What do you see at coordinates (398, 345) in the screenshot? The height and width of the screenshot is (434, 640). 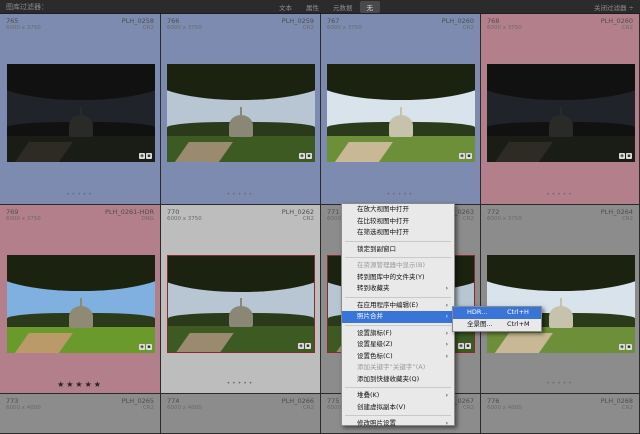 I see `context-menu-item: 设置星级(Z) ›` at bounding box center [398, 345].